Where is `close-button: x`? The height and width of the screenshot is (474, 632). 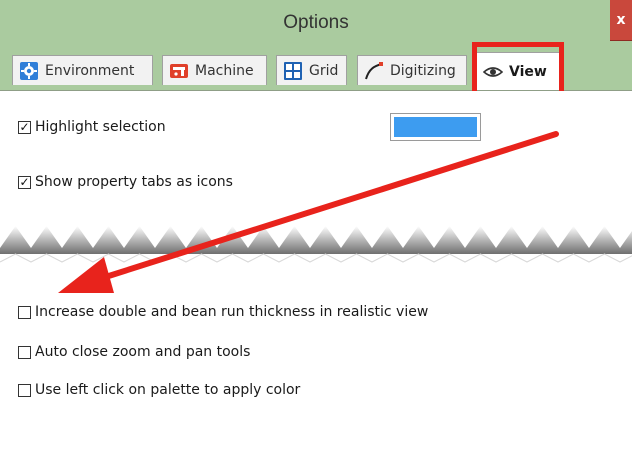
close-button: x is located at coordinates (621, 20).